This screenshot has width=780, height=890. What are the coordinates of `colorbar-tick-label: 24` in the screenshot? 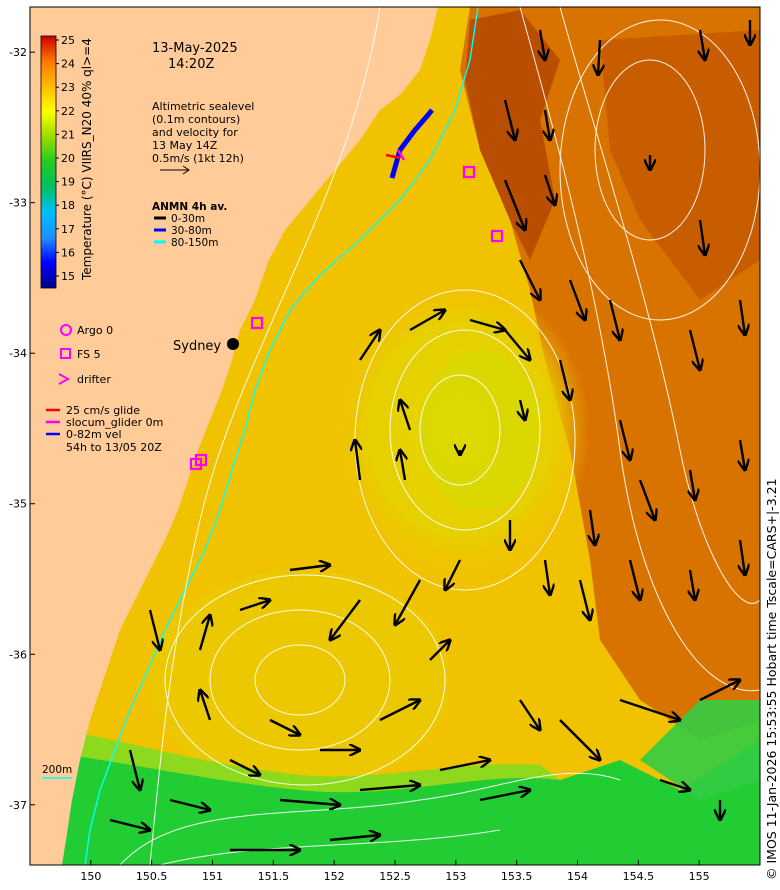 It's located at (68, 64).